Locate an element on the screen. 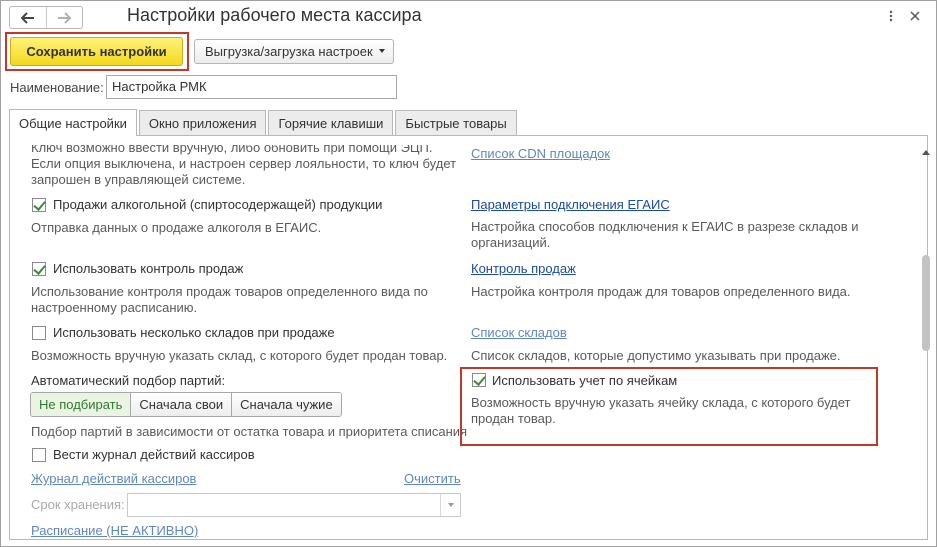 The width and height of the screenshot is (937, 547). back-button is located at coordinates (28, 17).